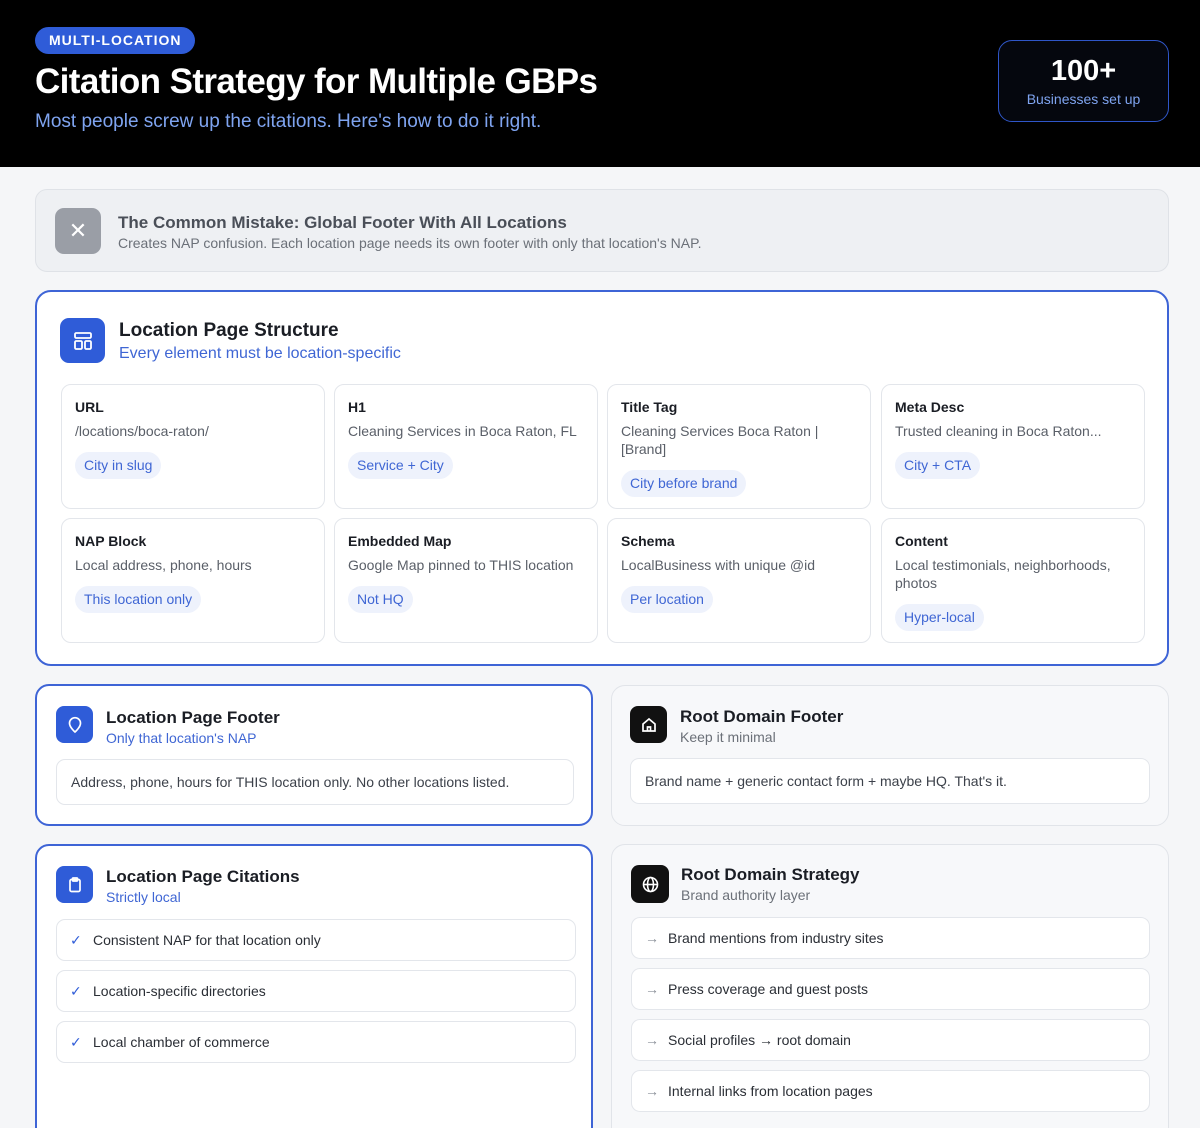  What do you see at coordinates (74, 724) in the screenshot?
I see `map-pin-icon` at bounding box center [74, 724].